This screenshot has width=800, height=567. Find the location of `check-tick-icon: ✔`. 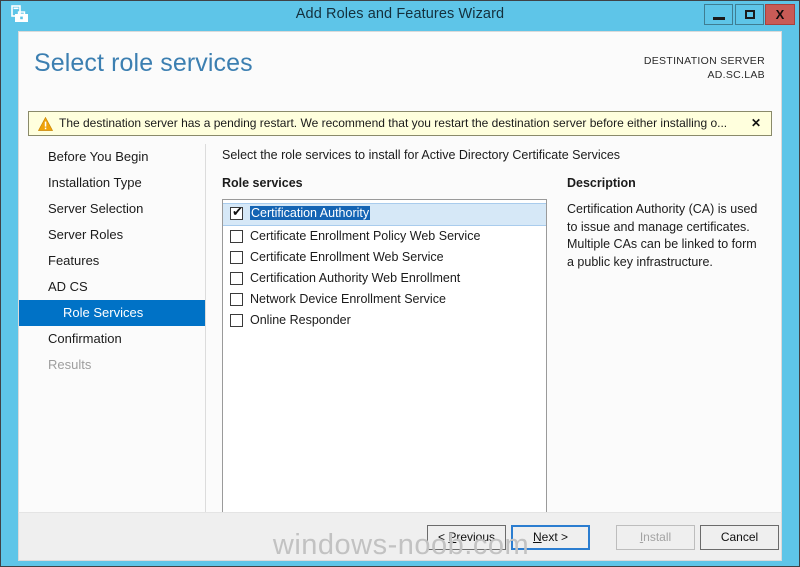

check-tick-icon: ✔ is located at coordinates (237, 211).